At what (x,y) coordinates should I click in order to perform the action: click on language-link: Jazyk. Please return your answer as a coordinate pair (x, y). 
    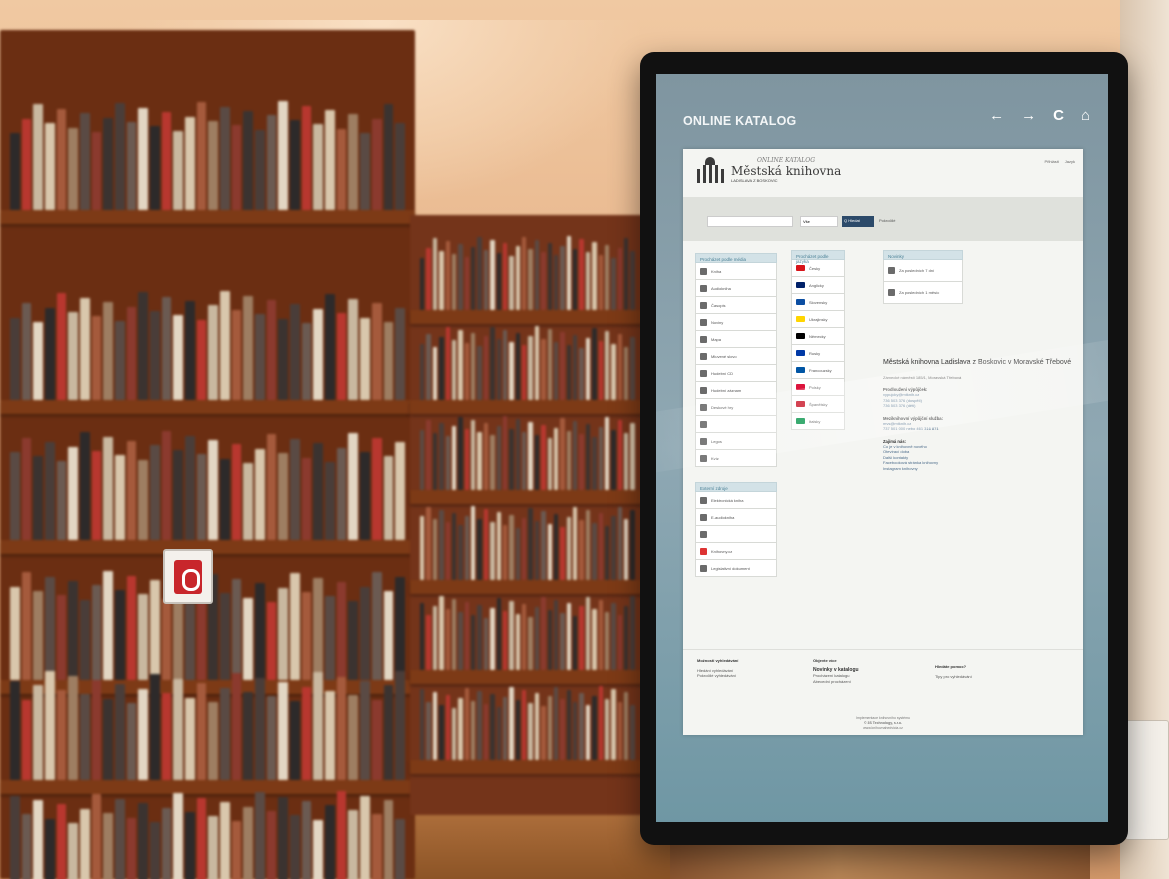
    Looking at the image, I should click on (1070, 161).